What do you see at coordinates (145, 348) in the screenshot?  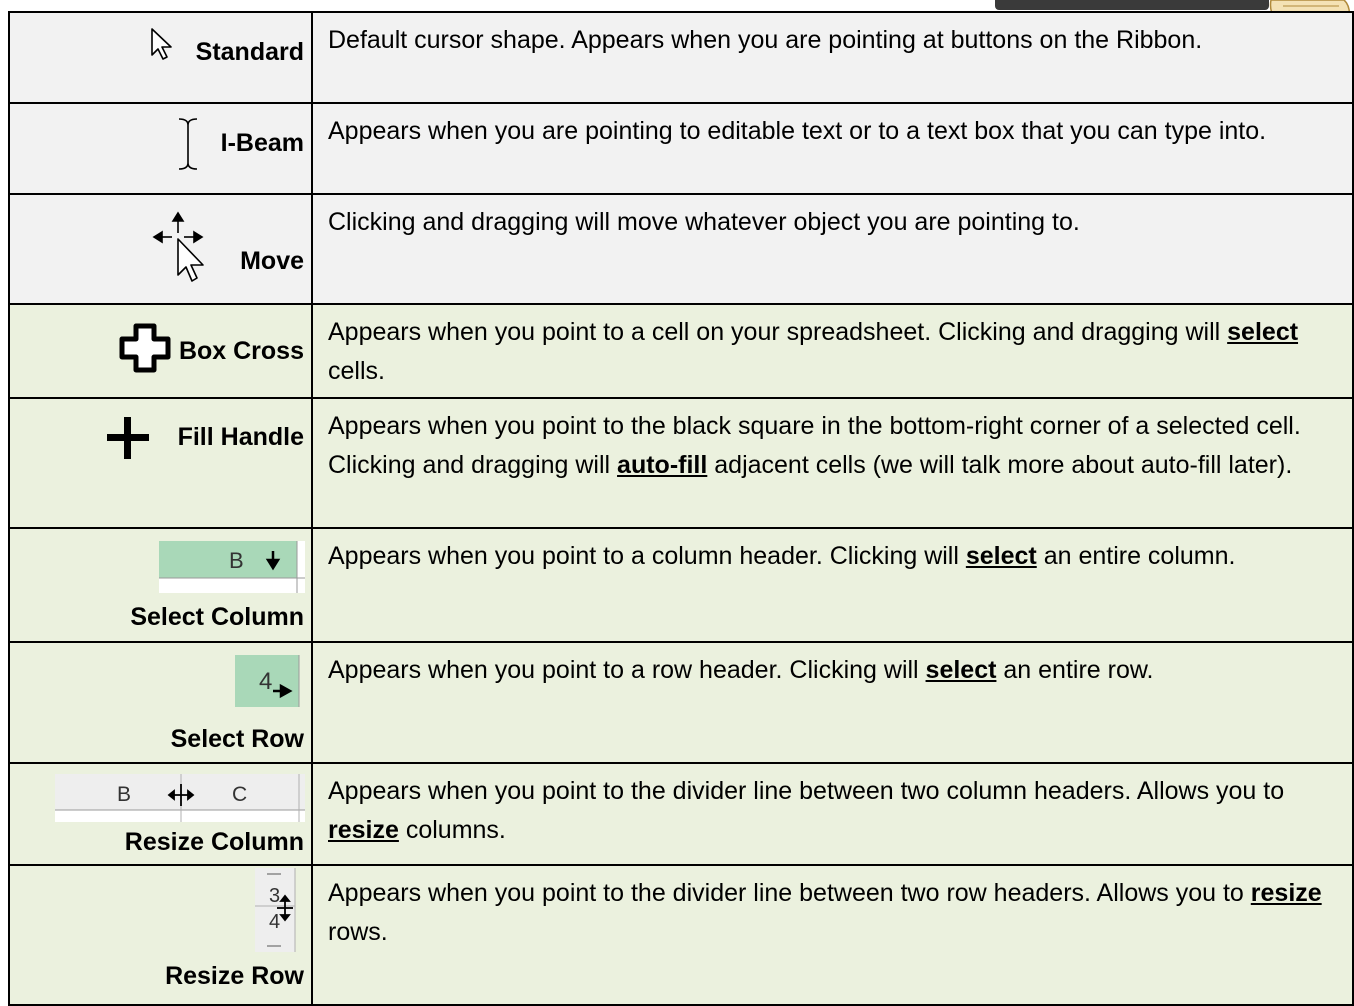 I see `box-cross-icon` at bounding box center [145, 348].